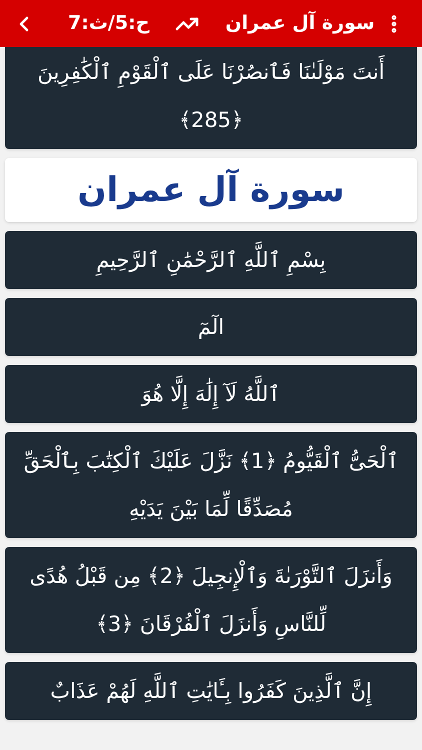  What do you see at coordinates (211, 691) in the screenshot?
I see `verse-card: إِنَّ ٱلَّذِينَ كَفَرُوا بِـَٔايَٰتِ ٱللَّهِ لَهُمْ عَذَابٌ` at bounding box center [211, 691].